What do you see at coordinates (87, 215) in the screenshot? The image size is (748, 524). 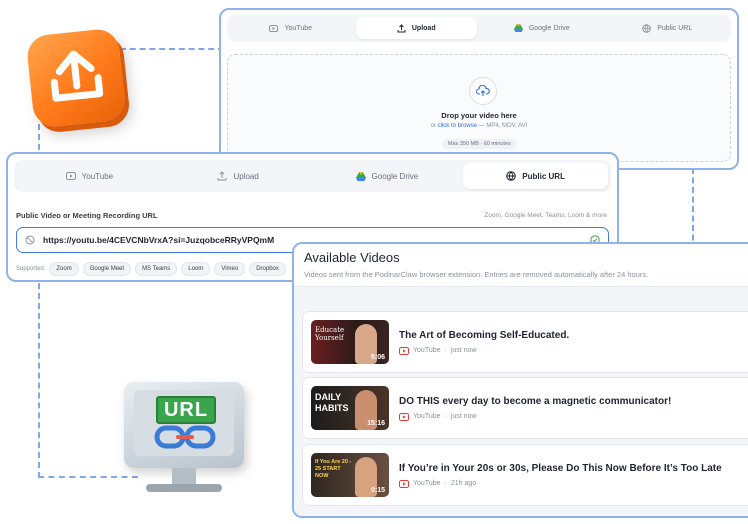 I see `url-field-label: Public Video or Meeting Recording URL` at bounding box center [87, 215].